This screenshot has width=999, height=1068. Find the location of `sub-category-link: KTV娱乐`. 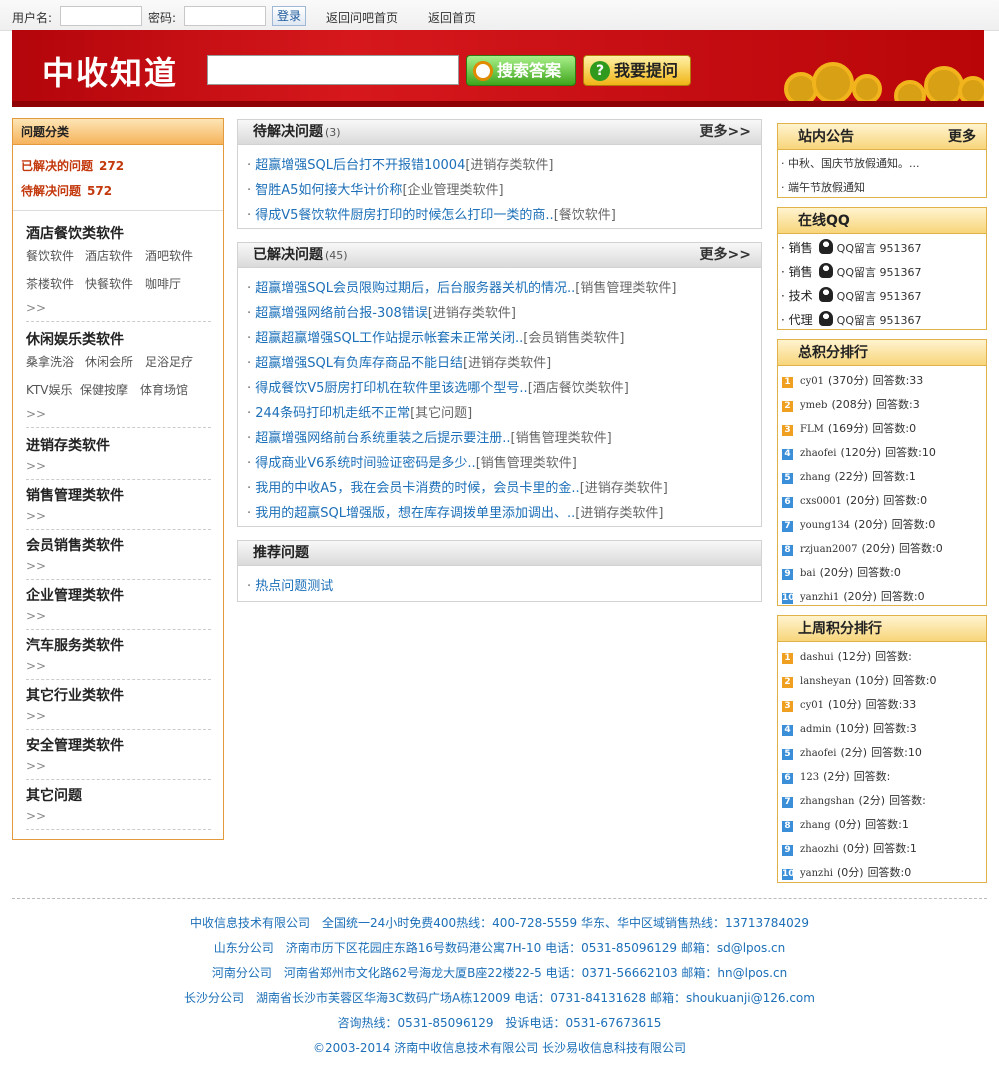

sub-category-link: KTV娱乐 is located at coordinates (49, 389).